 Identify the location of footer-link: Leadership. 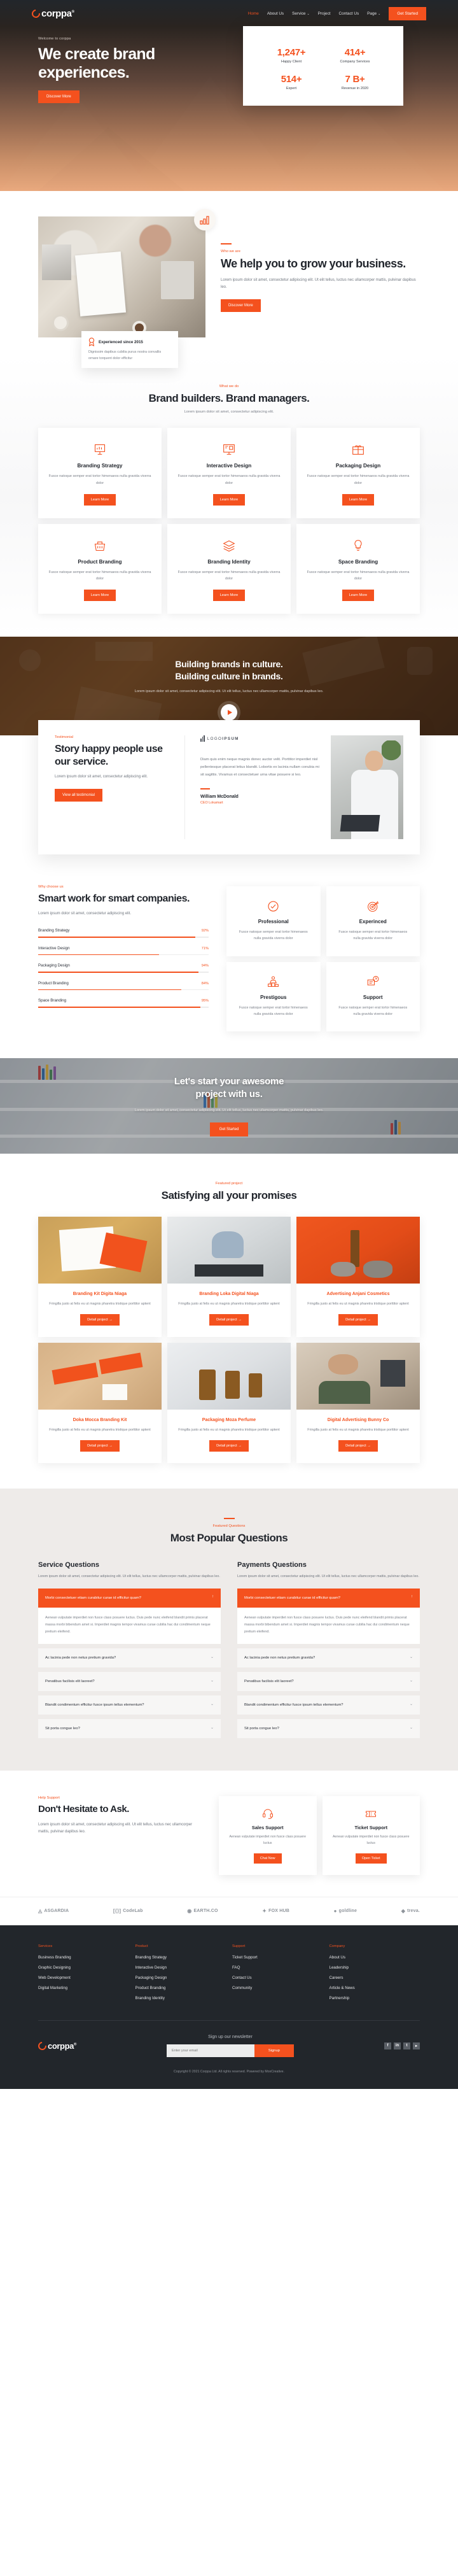
(375, 1967).